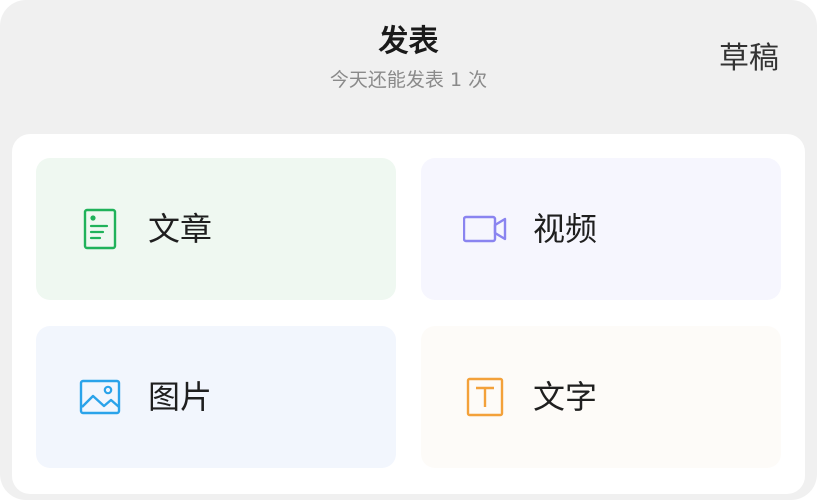  Describe the element at coordinates (565, 229) in the screenshot. I see `video-label: 视频` at that location.